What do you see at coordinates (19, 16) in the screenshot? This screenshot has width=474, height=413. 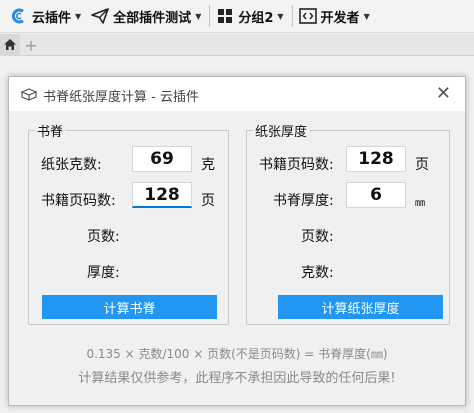 I see `cloud-plugin-logo-icon` at bounding box center [19, 16].